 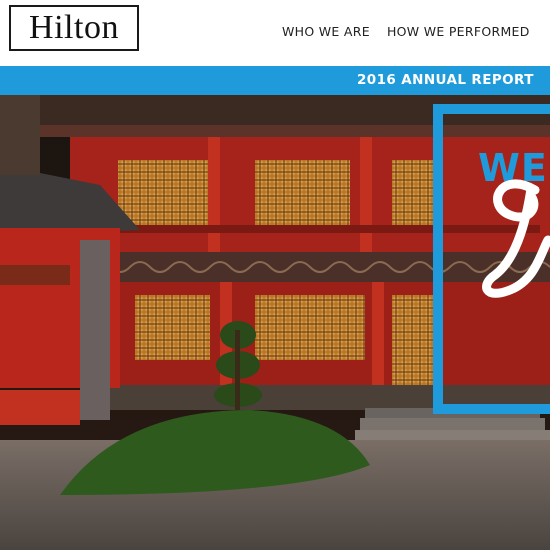 What do you see at coordinates (458, 31) in the screenshot?
I see `nav-how-we-performed: HOW WE PERFORMED` at bounding box center [458, 31].